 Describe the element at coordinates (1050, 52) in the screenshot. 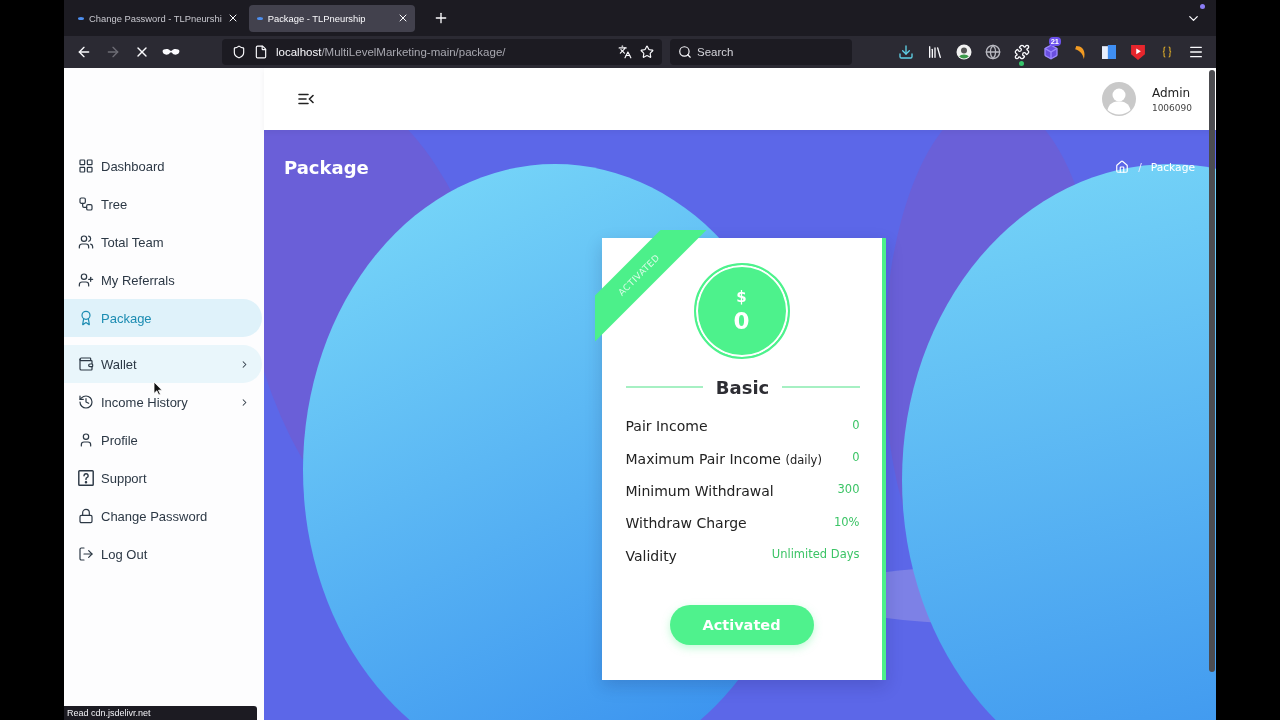

I see `cube-icon` at that location.